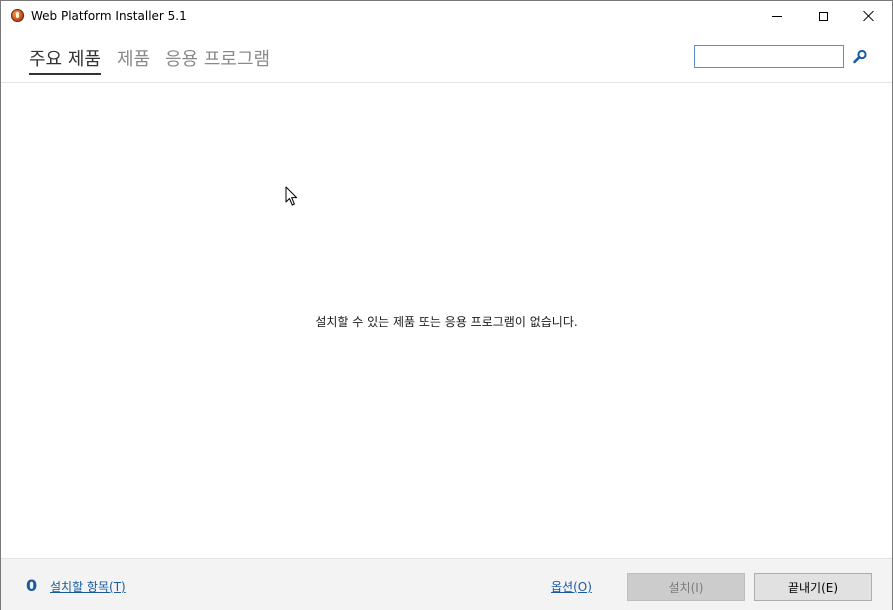 This screenshot has height=610, width=893. I want to click on footer-bar: 0 설치할 항목(T) 옵션(O) 설치(I) 끝내기(E), so click(446, 584).